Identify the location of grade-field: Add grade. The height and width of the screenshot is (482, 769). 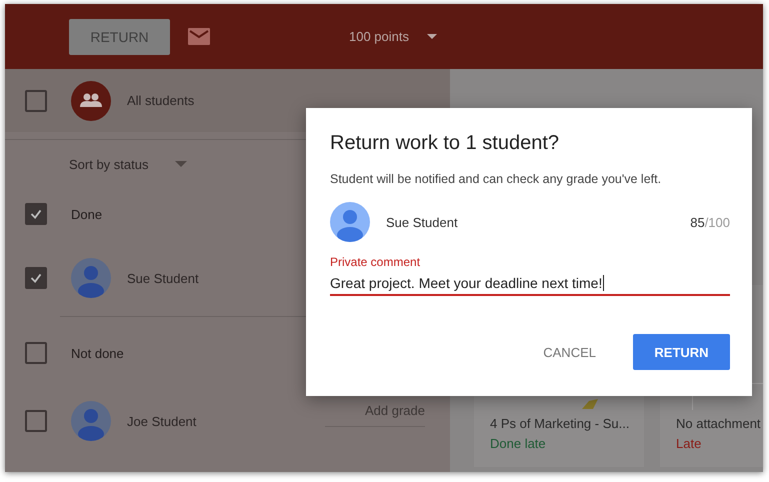
(375, 415).